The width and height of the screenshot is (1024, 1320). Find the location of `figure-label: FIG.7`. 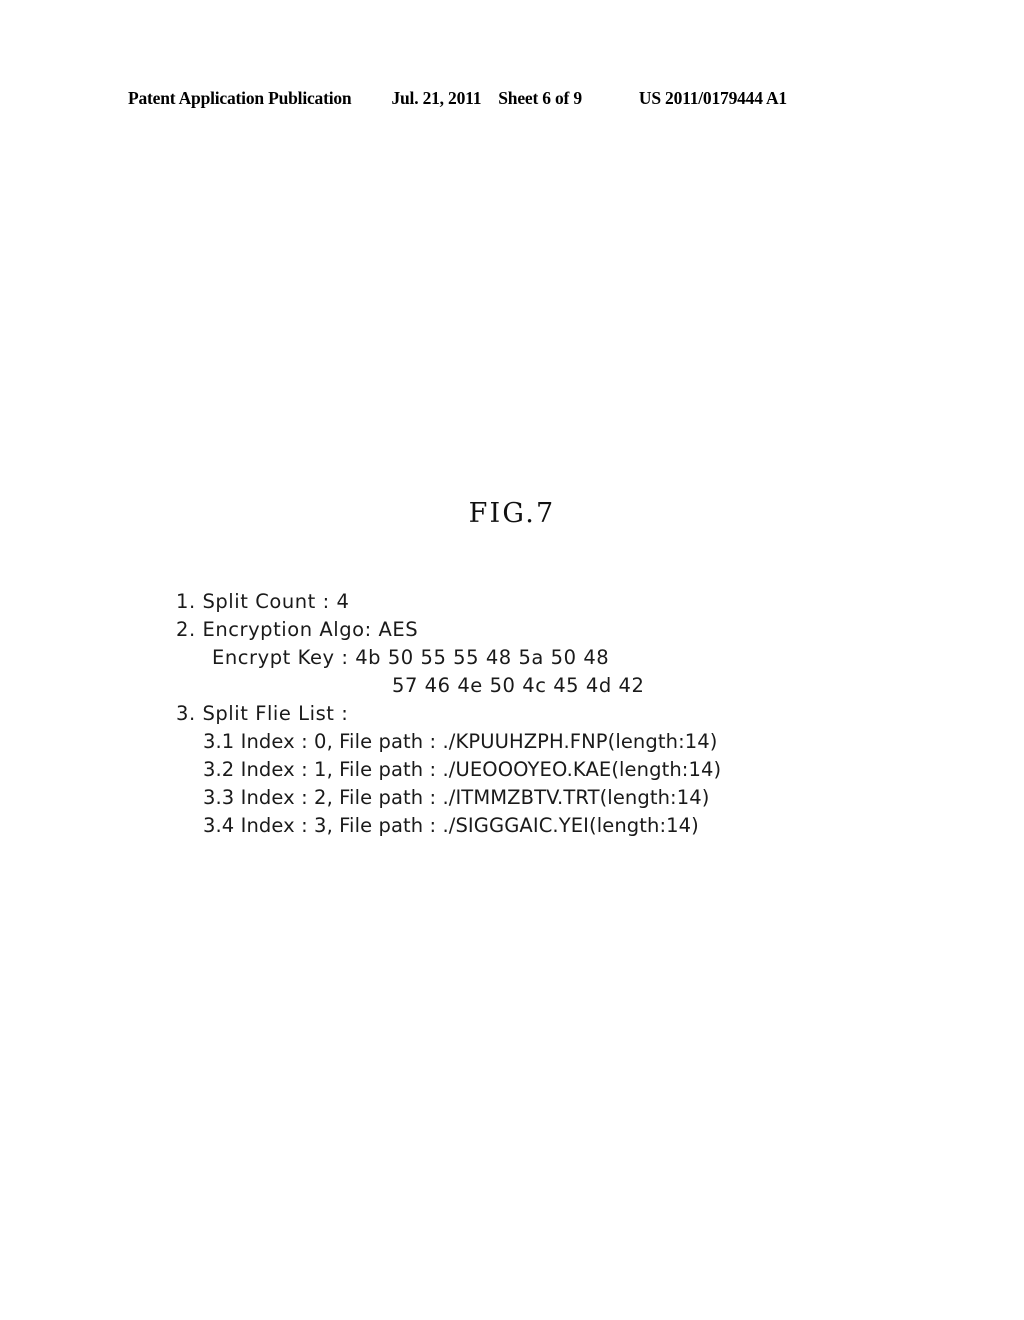

figure-label: FIG.7 is located at coordinates (512, 513).